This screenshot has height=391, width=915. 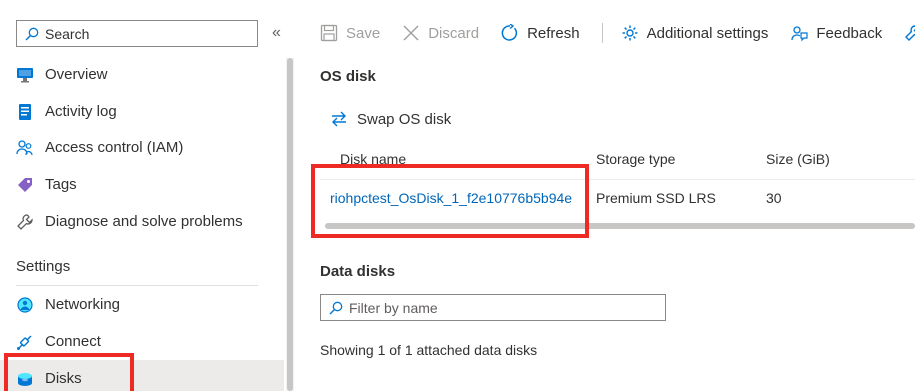 I want to click on refresh-icon, so click(x=510, y=33).